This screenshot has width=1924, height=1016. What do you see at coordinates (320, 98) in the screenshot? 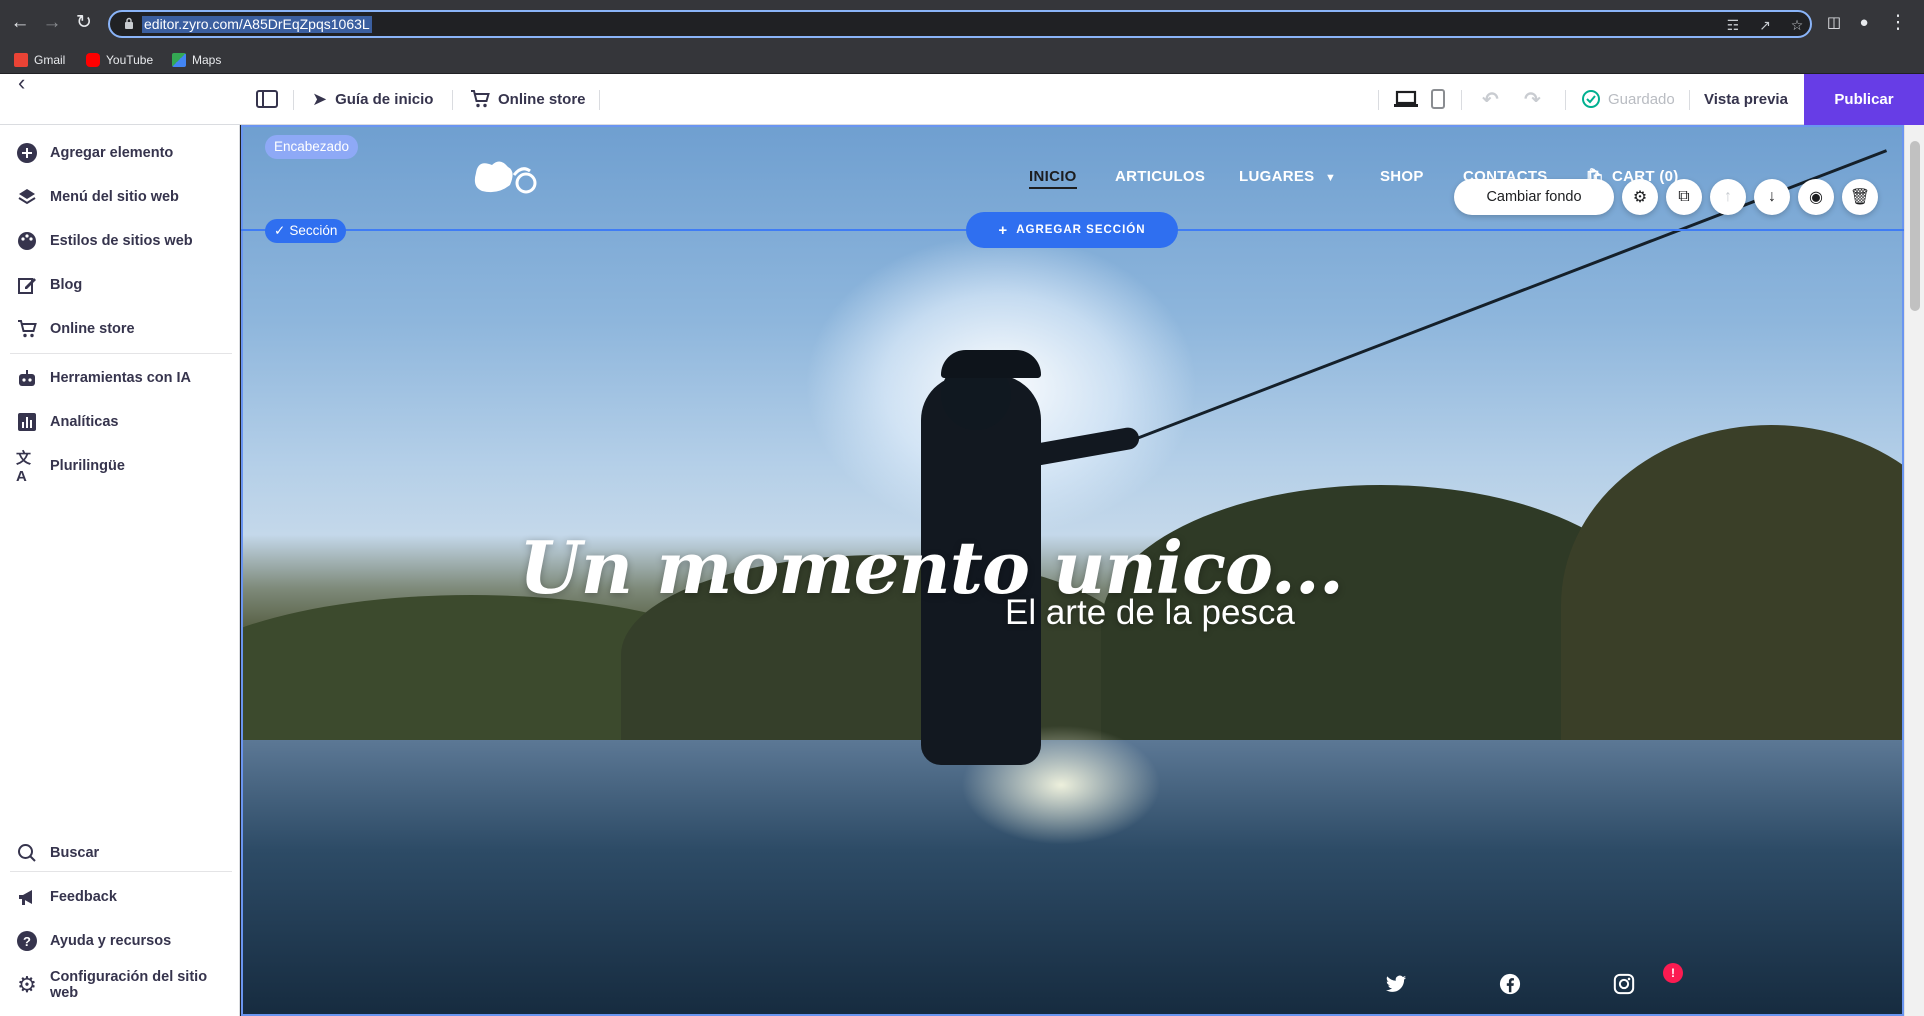
I see `rocket-icon: ➤` at bounding box center [320, 98].